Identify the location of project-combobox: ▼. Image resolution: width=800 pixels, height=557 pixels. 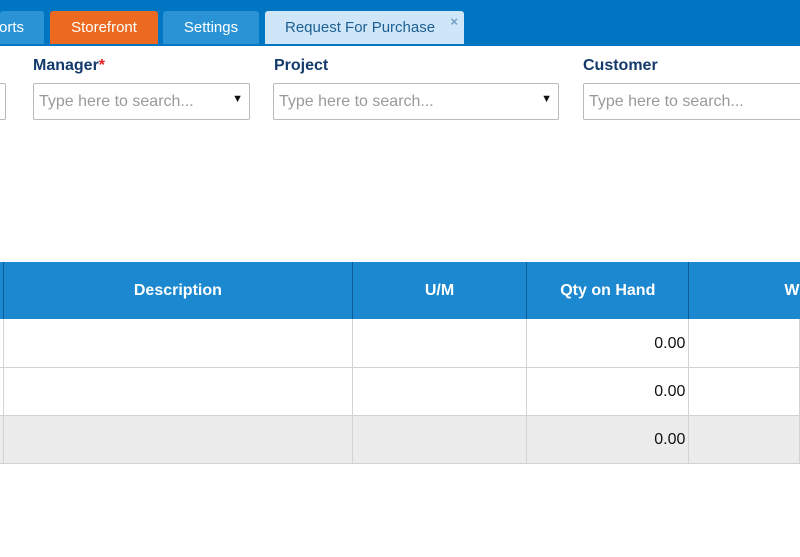
(416, 101).